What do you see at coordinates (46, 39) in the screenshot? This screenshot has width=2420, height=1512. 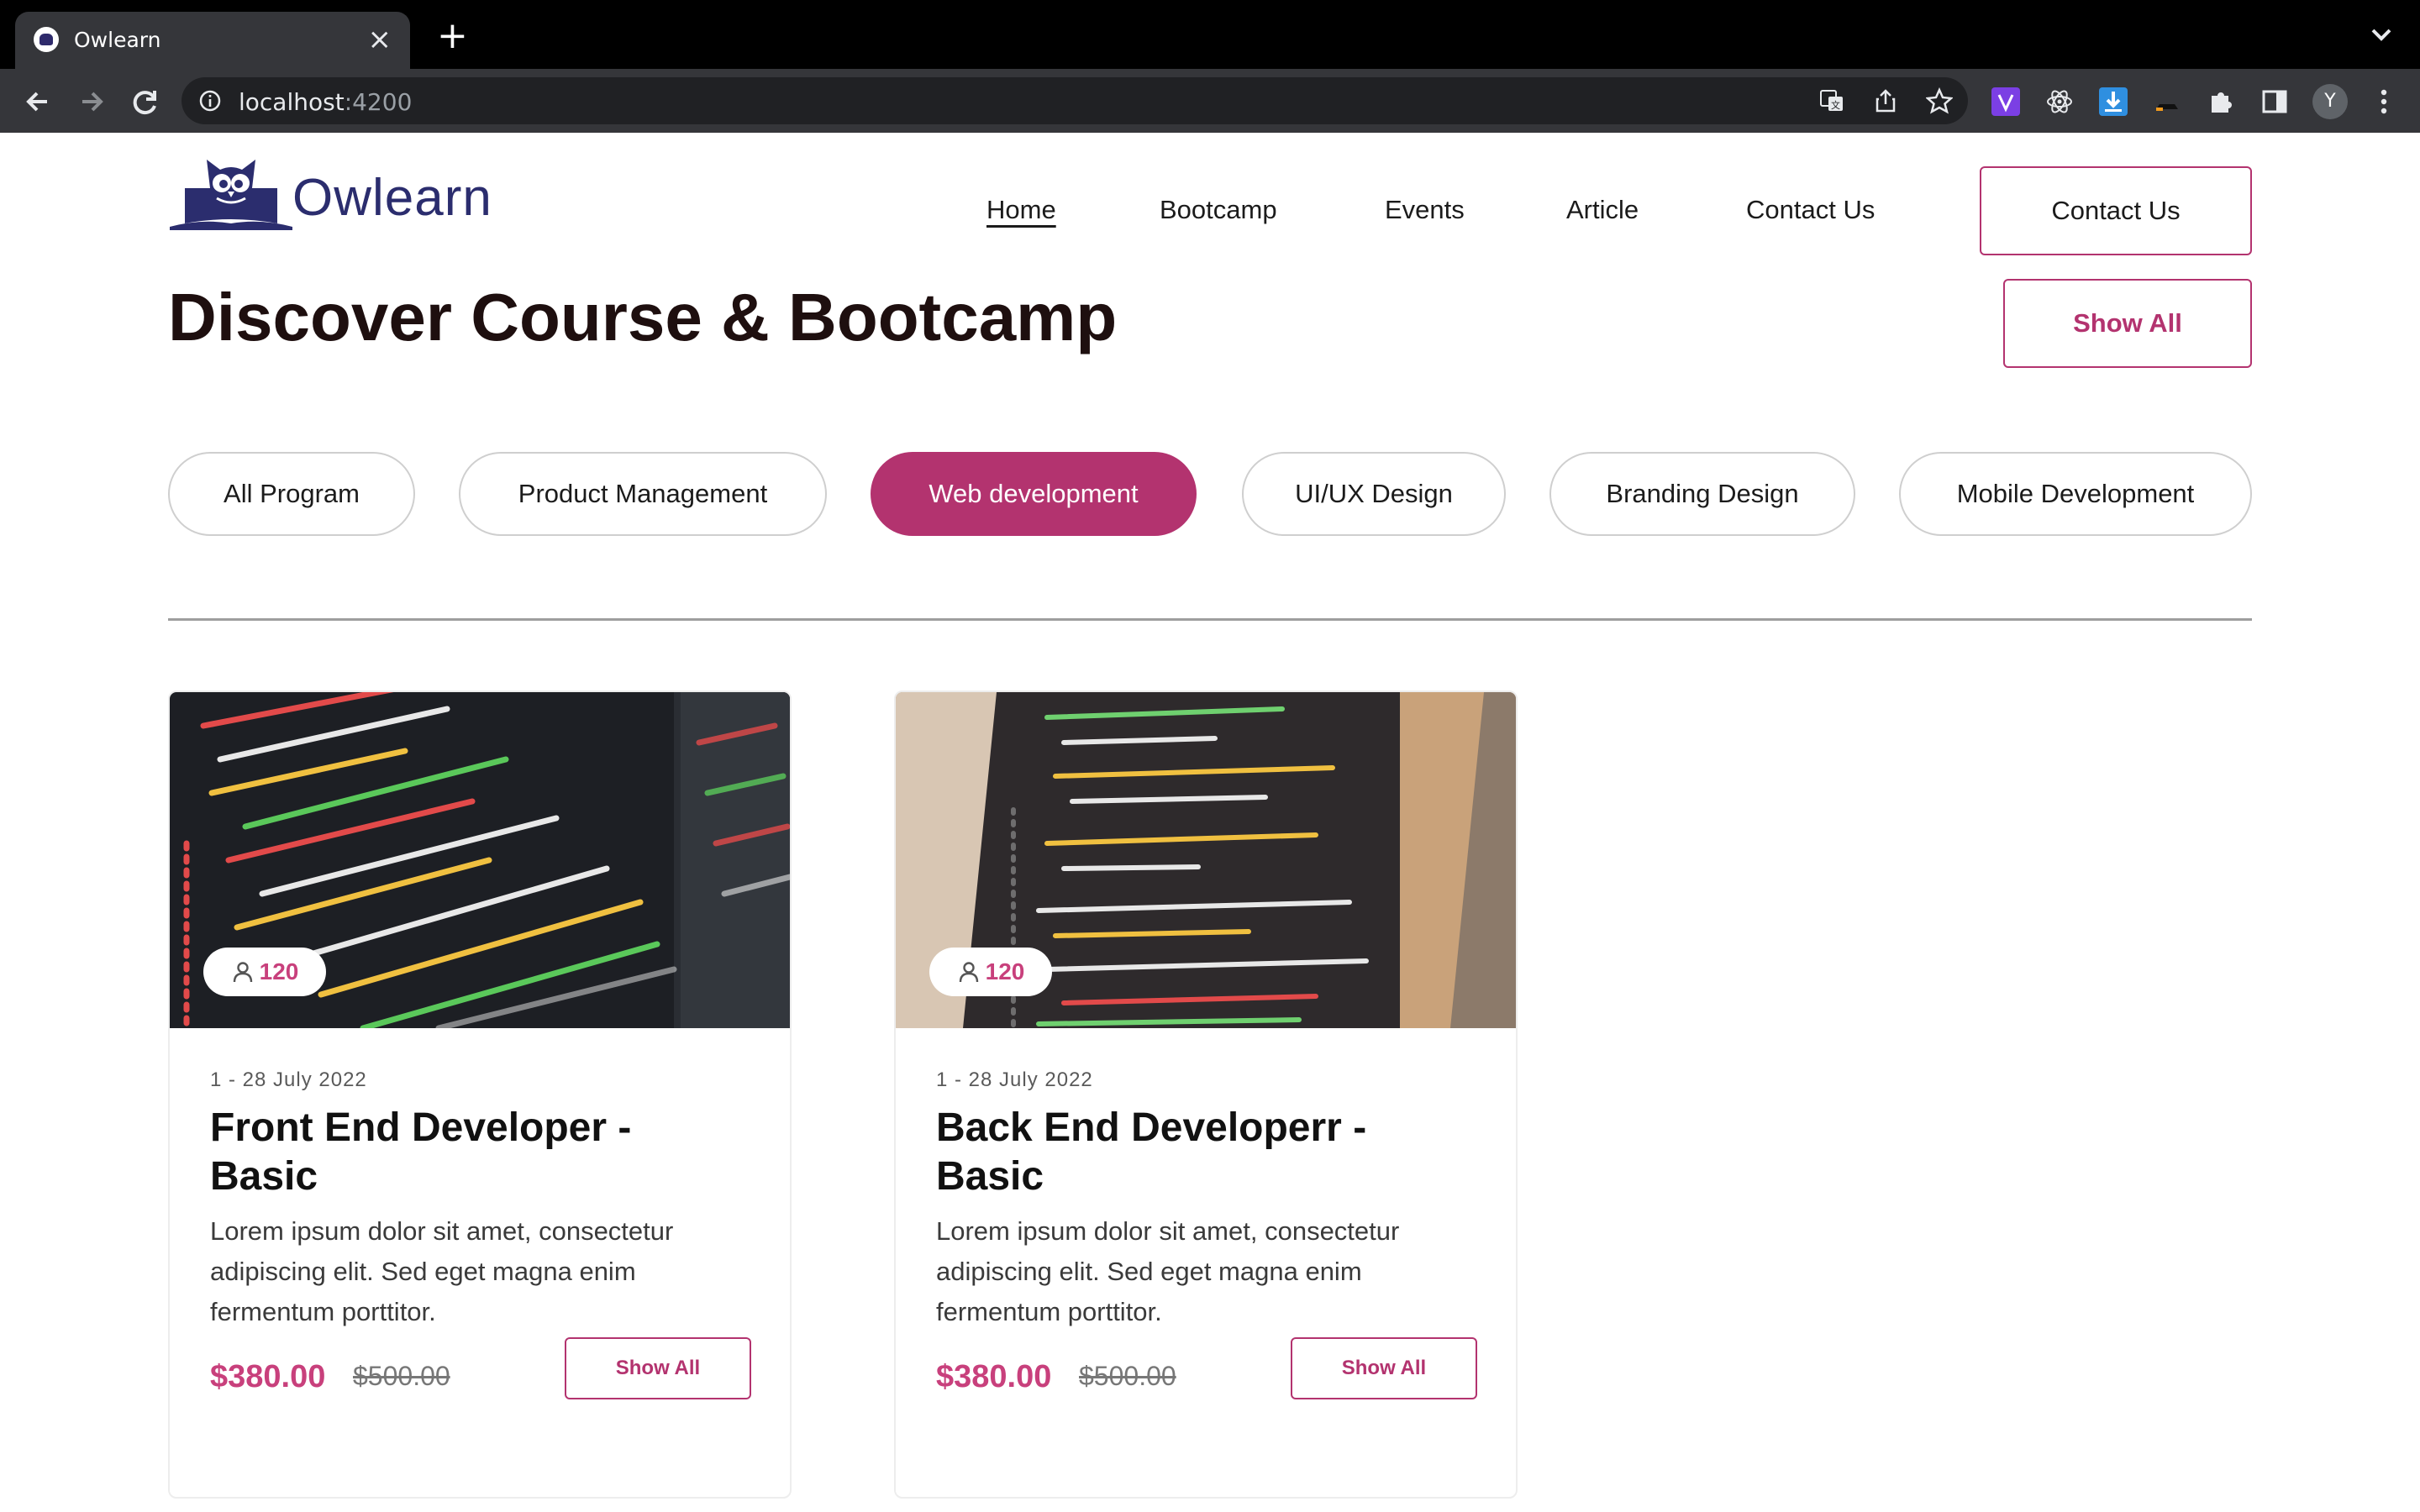 I see `owl-favicon-icon` at bounding box center [46, 39].